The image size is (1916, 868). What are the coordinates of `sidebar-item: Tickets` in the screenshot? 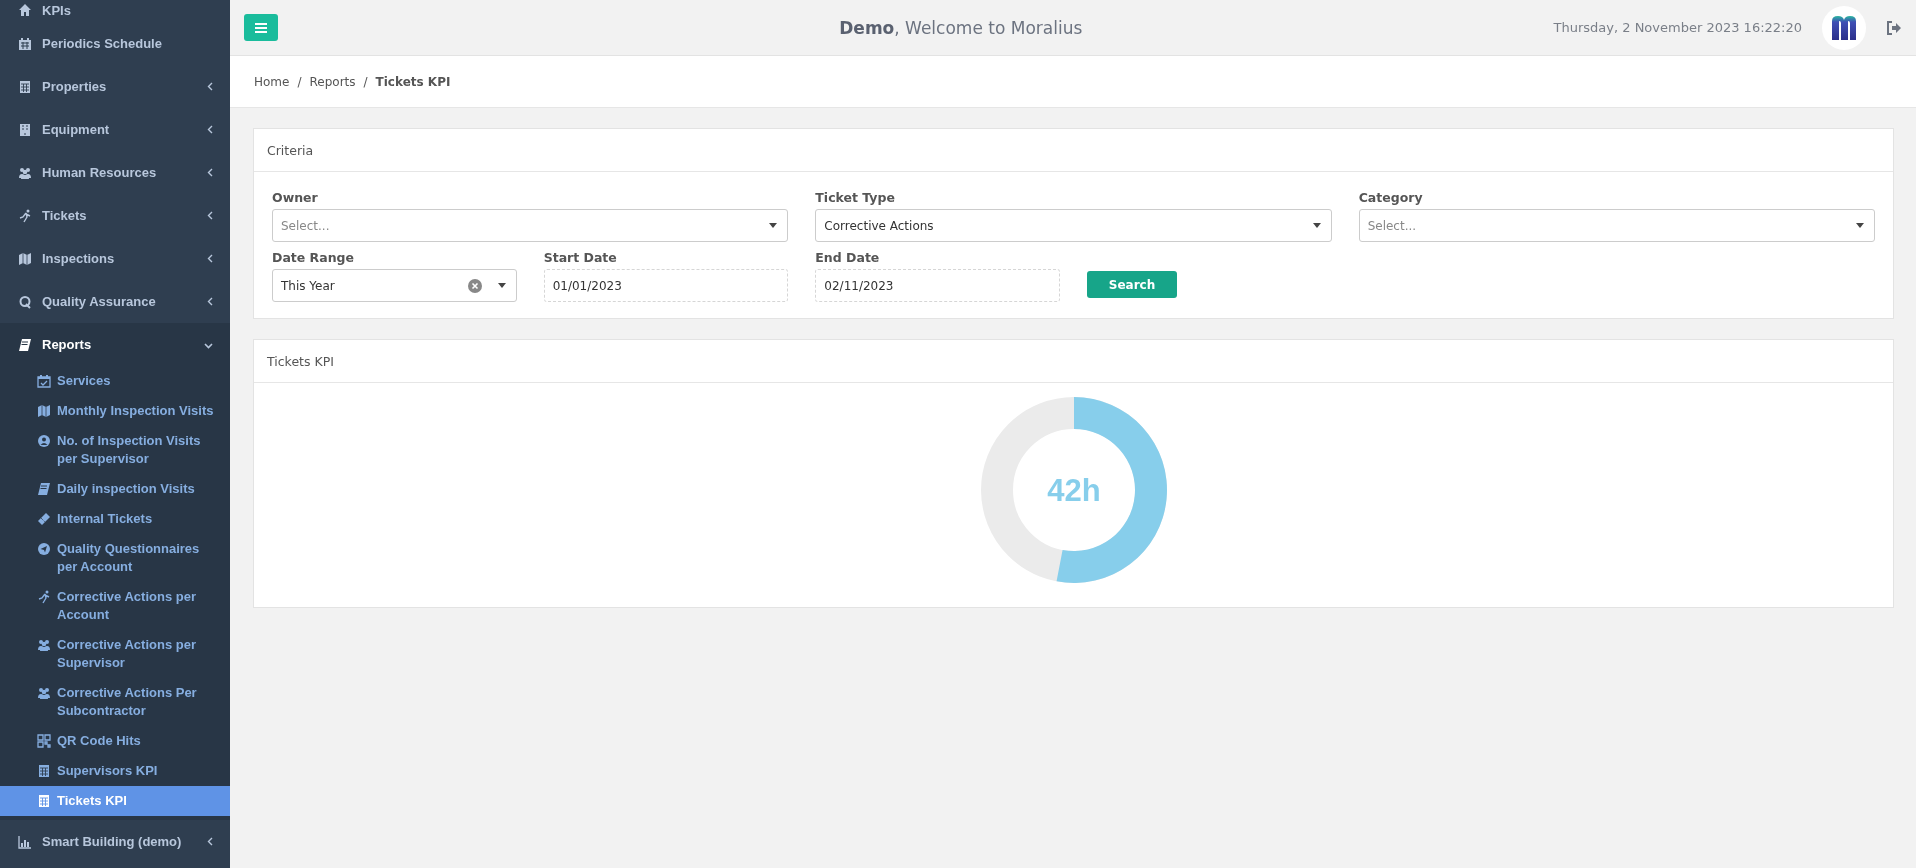 It's located at (115, 215).